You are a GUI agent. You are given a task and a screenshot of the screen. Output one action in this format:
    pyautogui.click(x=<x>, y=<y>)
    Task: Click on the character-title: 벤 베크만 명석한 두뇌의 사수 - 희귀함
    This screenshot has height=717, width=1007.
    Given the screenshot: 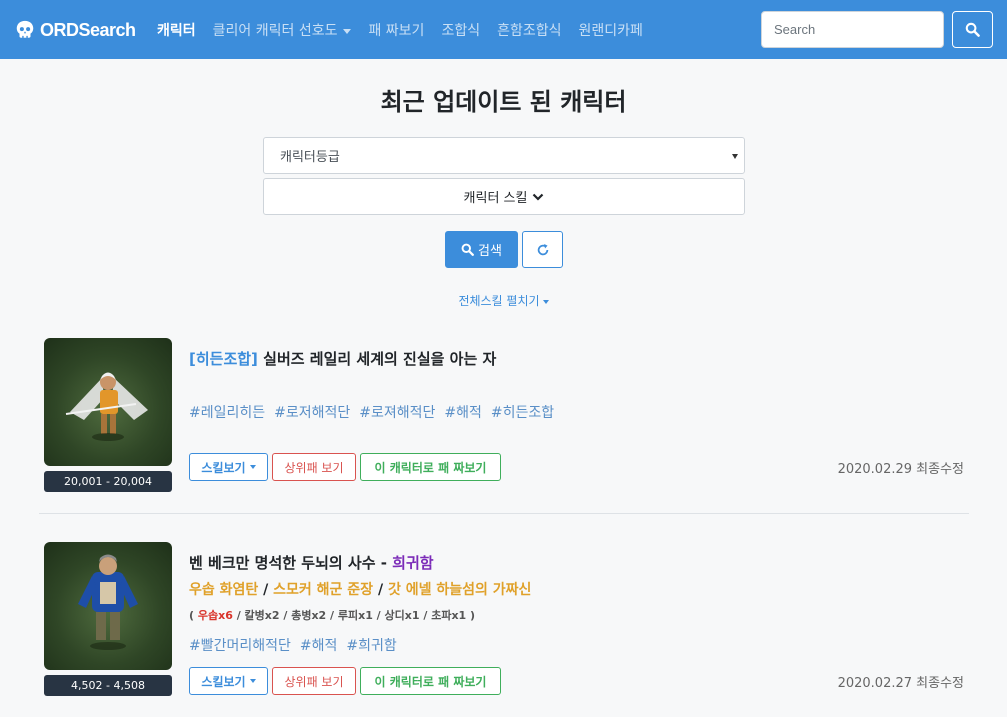 What is the action you would take?
    pyautogui.click(x=311, y=562)
    